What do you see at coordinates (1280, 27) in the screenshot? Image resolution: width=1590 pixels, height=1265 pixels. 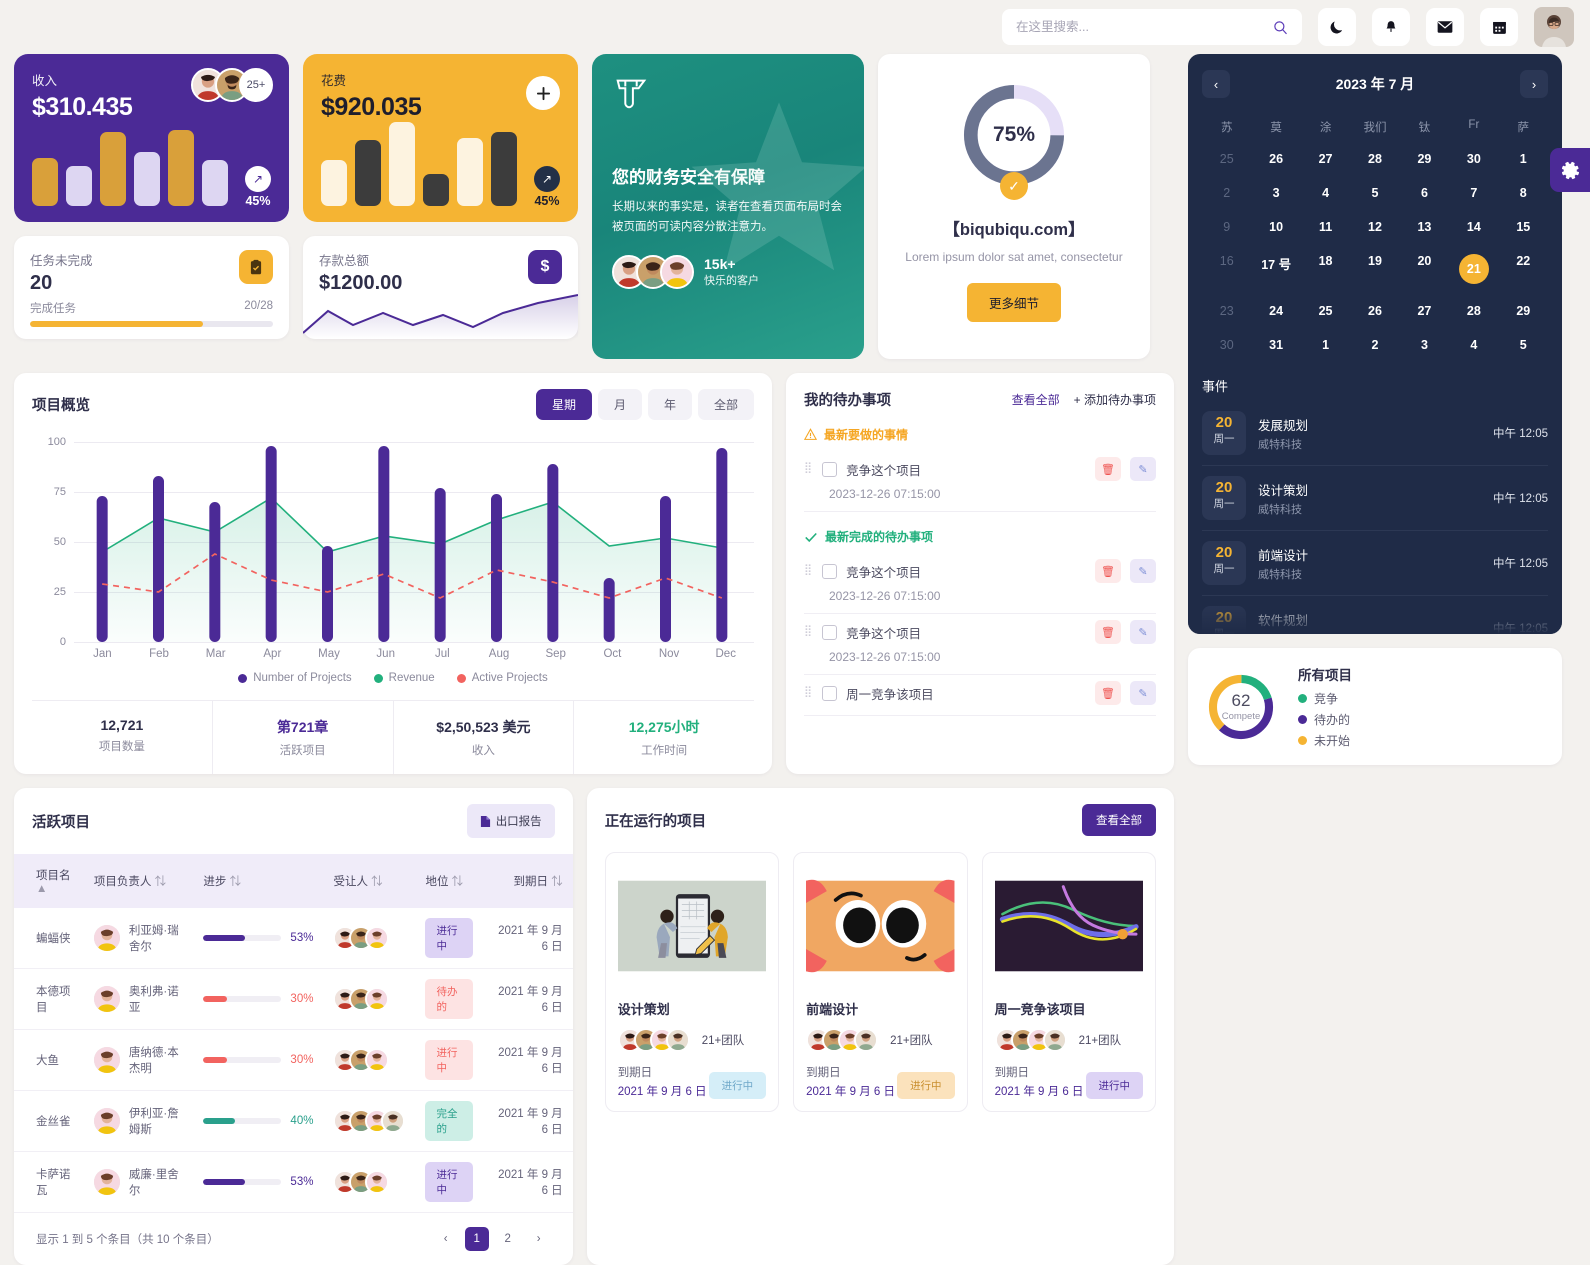 I see `search-icon` at bounding box center [1280, 27].